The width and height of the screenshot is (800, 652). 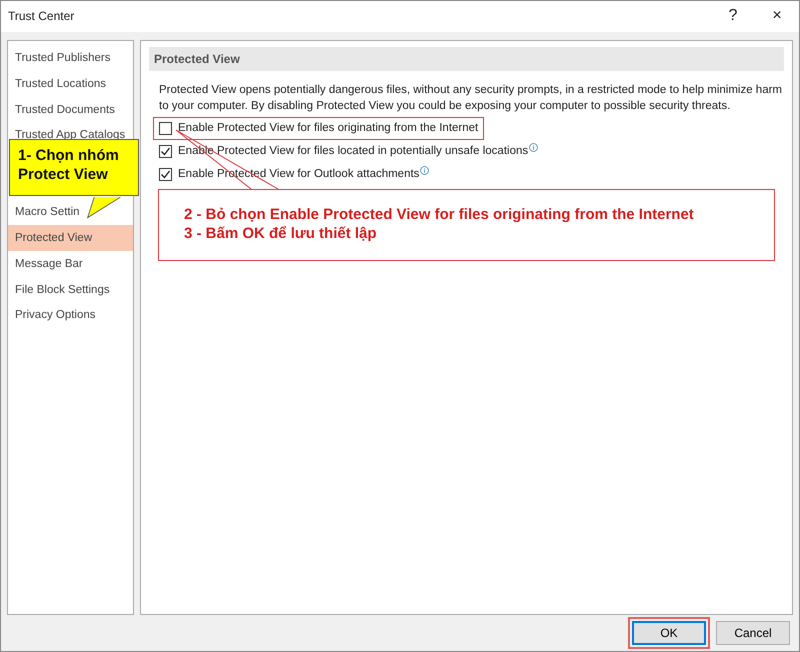 What do you see at coordinates (753, 632) in the screenshot?
I see `cancel-button: Cancel` at bounding box center [753, 632].